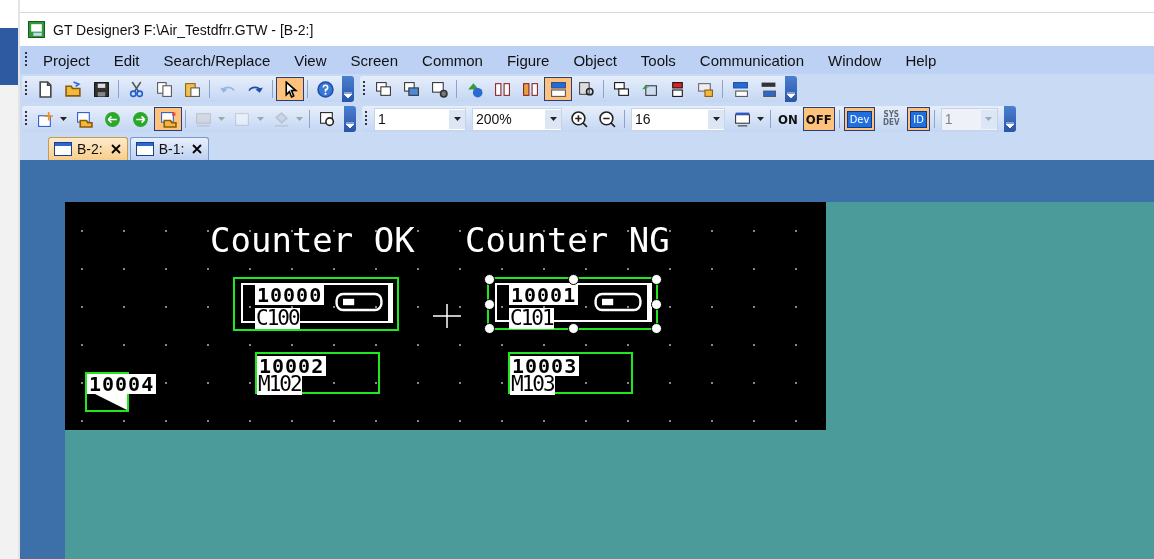 The image size is (1154, 559). I want to click on toolbar-button: ID, so click(918, 119).